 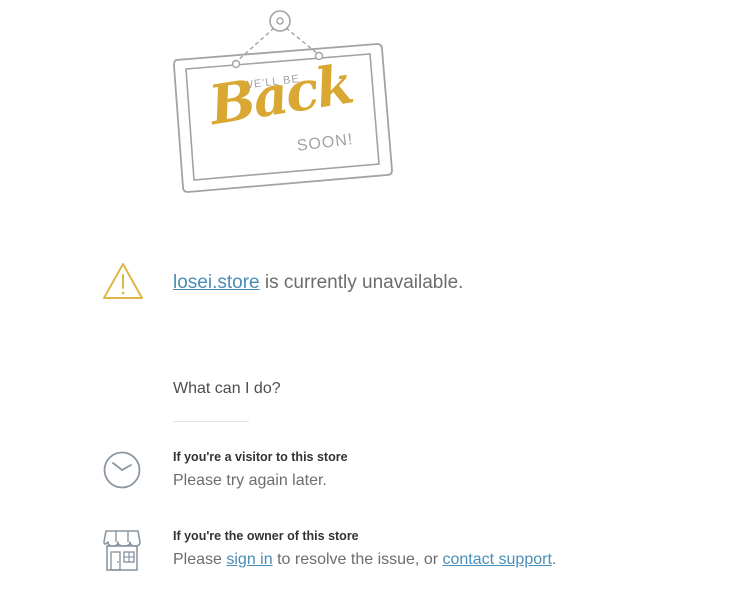 I want to click on unavailable-message: losei.store is currently unavailable., so click(x=318, y=283).